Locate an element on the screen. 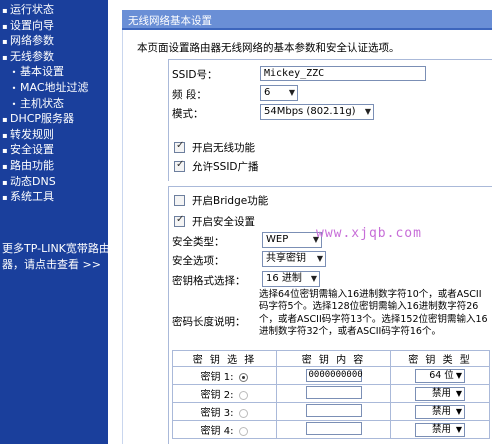 The image size is (492, 444). sidebar-item: ▪ 设置向导 is located at coordinates (54, 26).